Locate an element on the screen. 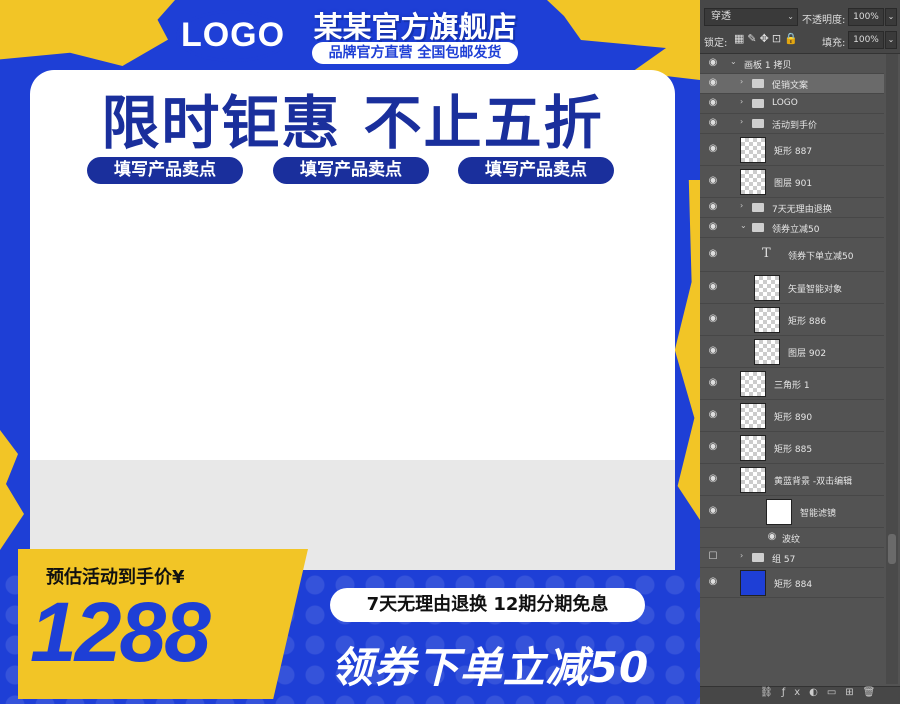  text-layer-icon: T is located at coordinates (766, 253).